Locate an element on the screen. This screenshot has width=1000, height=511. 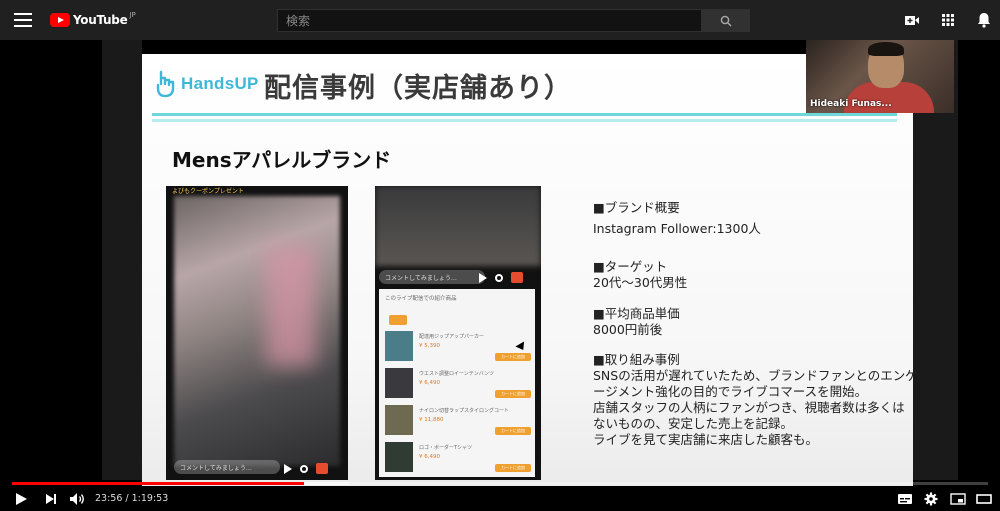
presenter-hair is located at coordinates (886, 49).